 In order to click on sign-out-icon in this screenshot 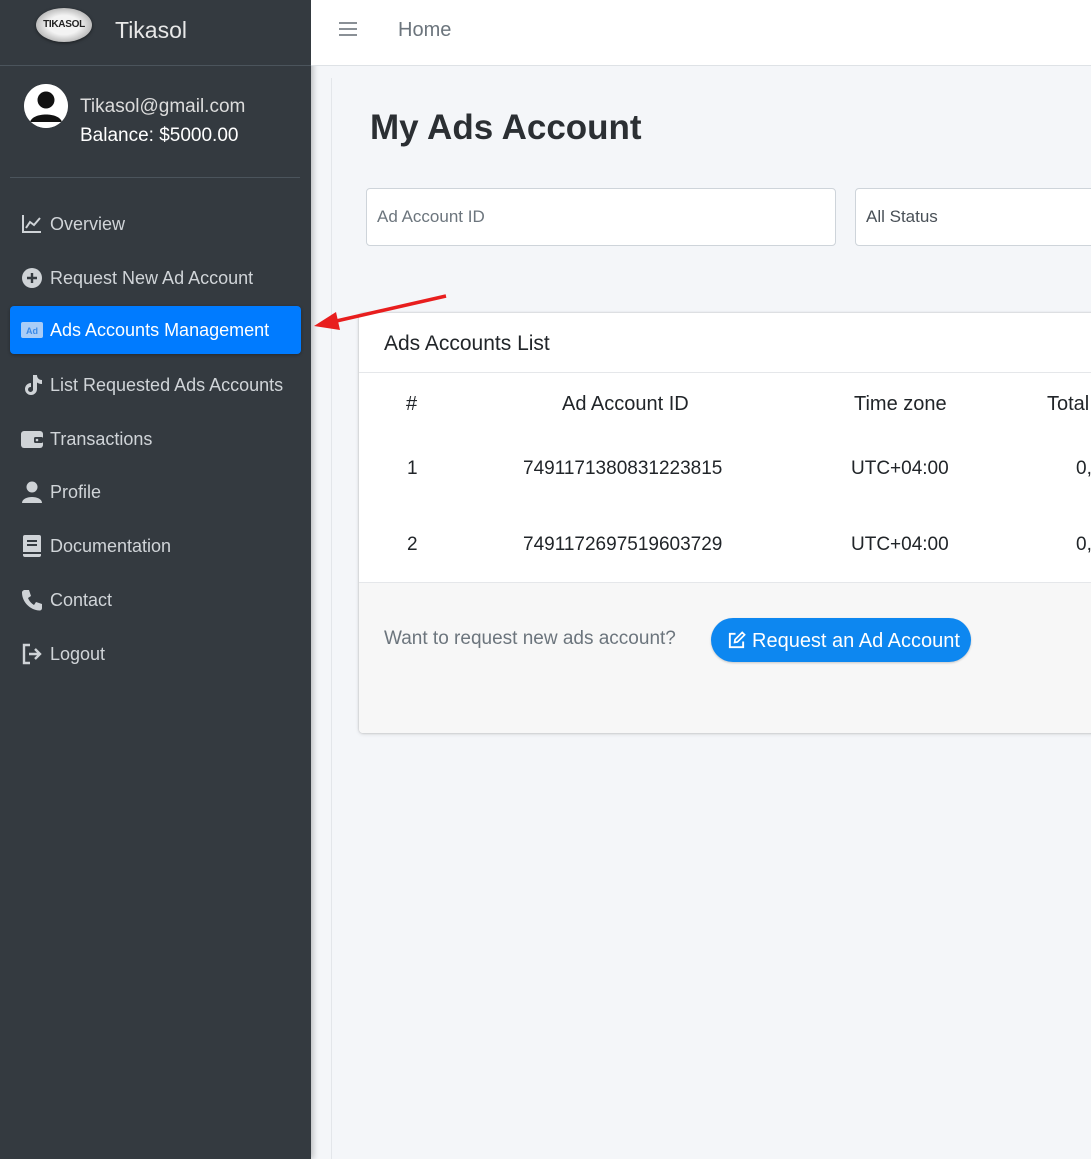, I will do `click(32, 654)`.